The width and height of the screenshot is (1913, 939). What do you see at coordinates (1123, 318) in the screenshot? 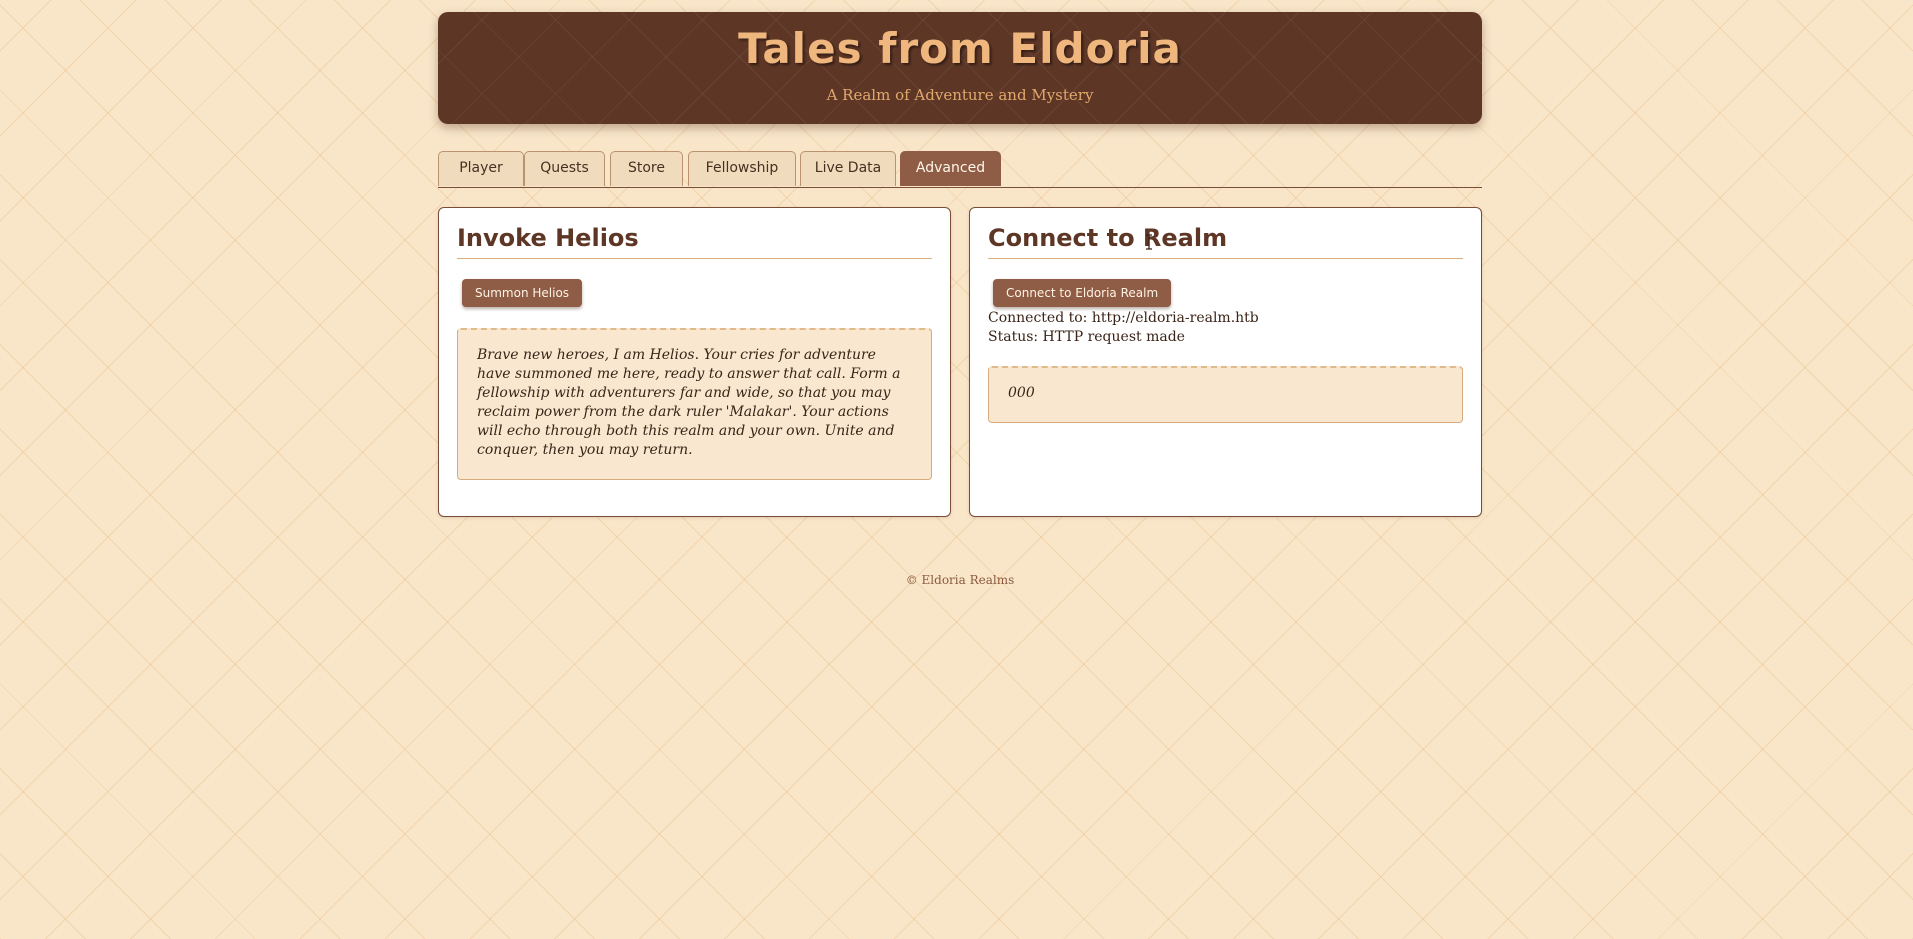
I see `connected-to-text: Connected to: http://eldoria-realm.htb` at bounding box center [1123, 318].